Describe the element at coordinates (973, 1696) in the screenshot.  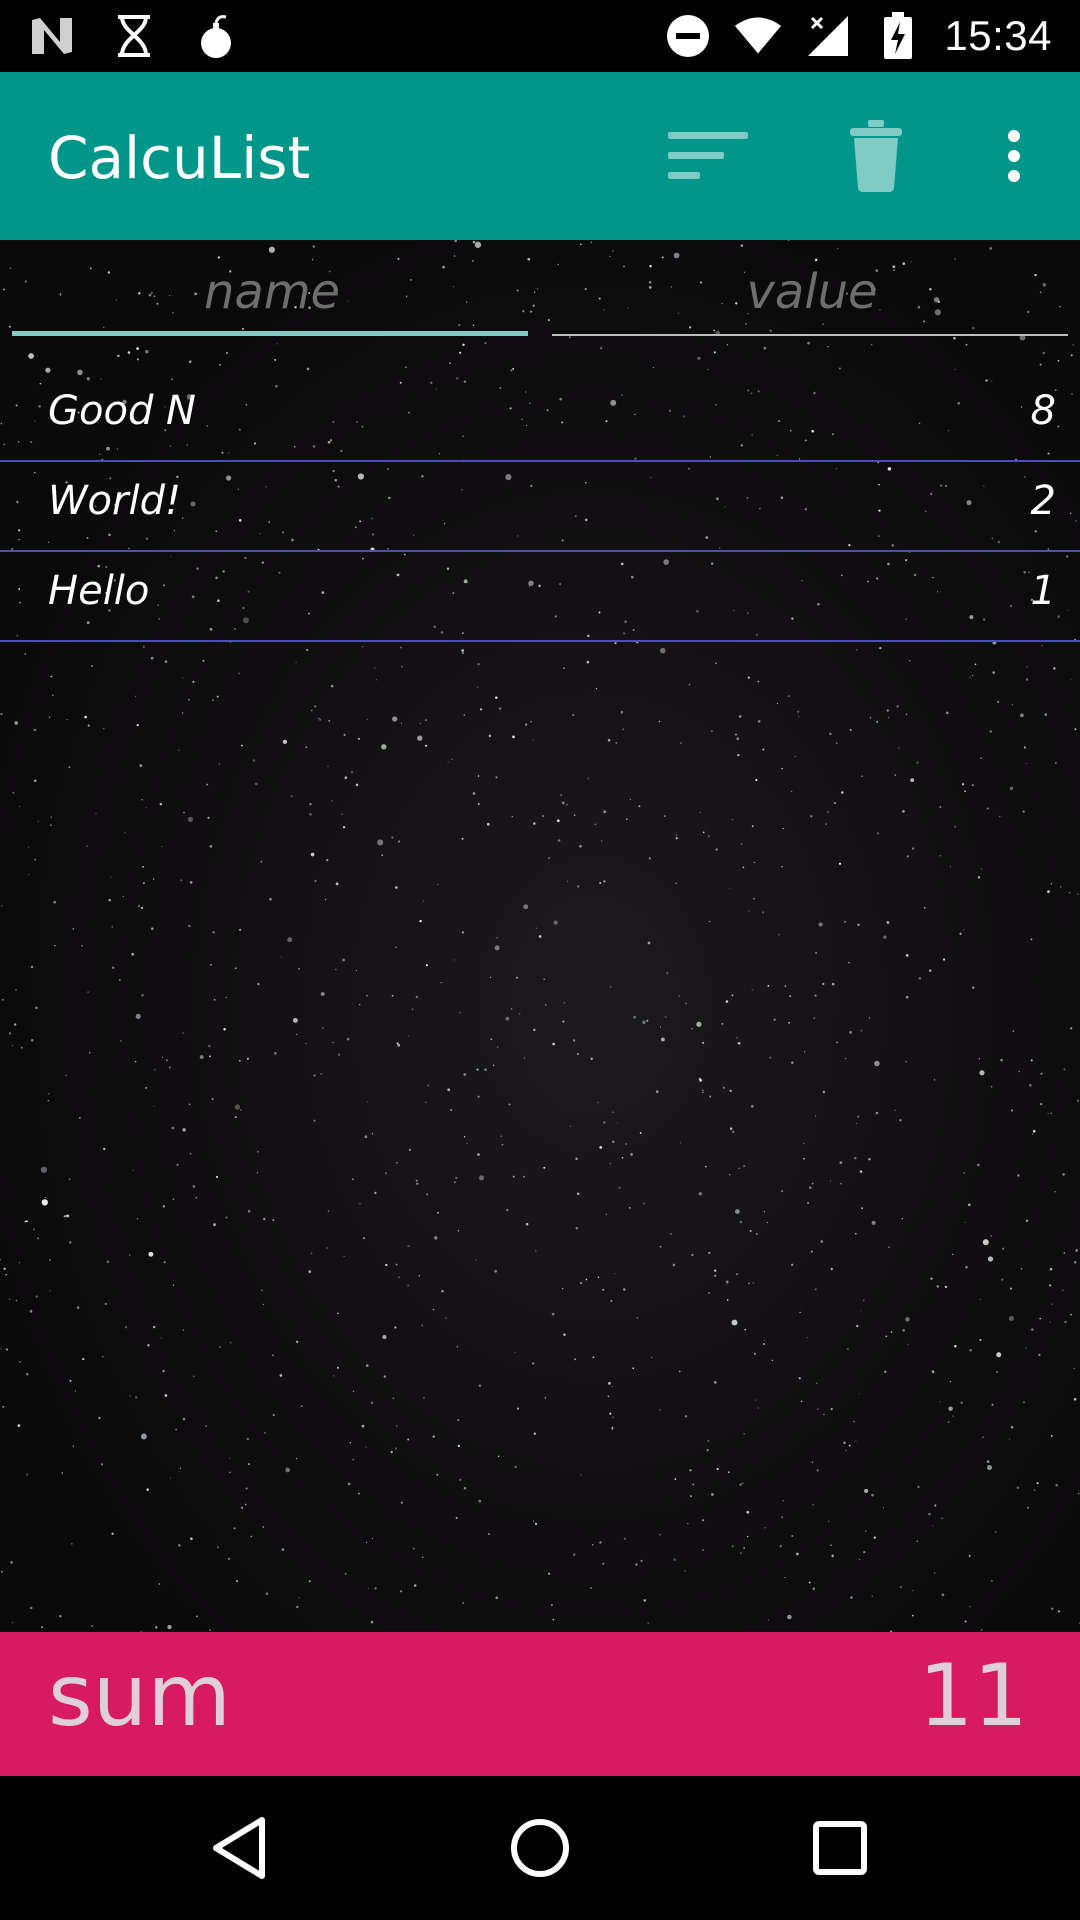
I see `sum-value: 11` at that location.